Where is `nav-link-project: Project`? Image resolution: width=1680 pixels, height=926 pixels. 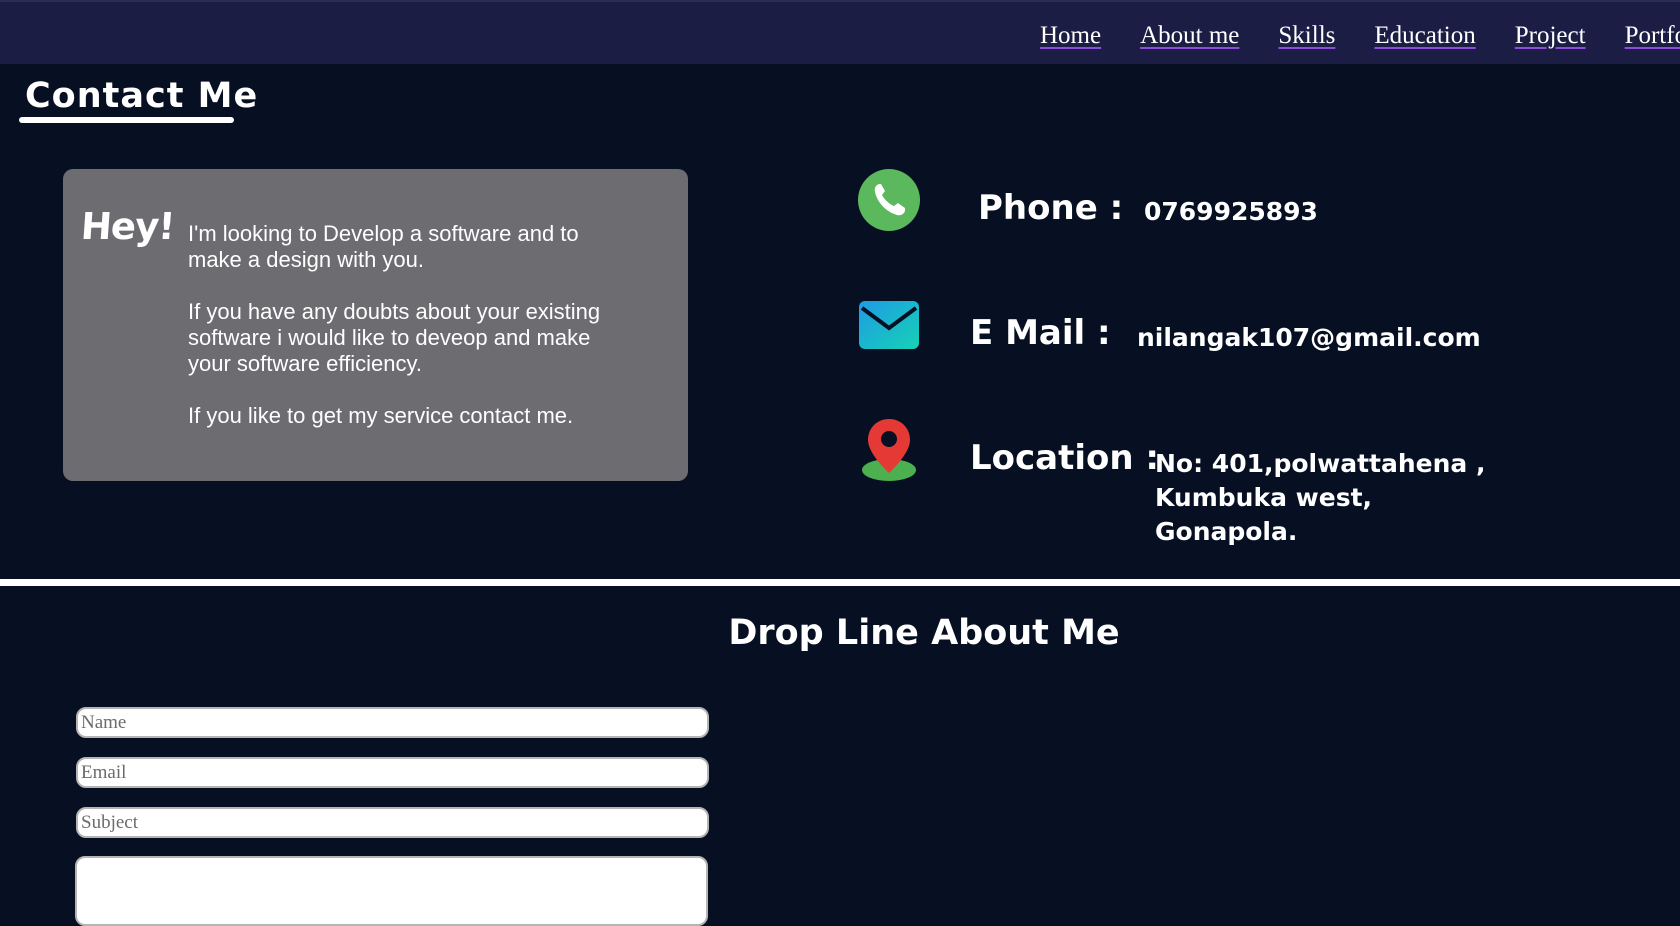 nav-link-project: Project is located at coordinates (1550, 35).